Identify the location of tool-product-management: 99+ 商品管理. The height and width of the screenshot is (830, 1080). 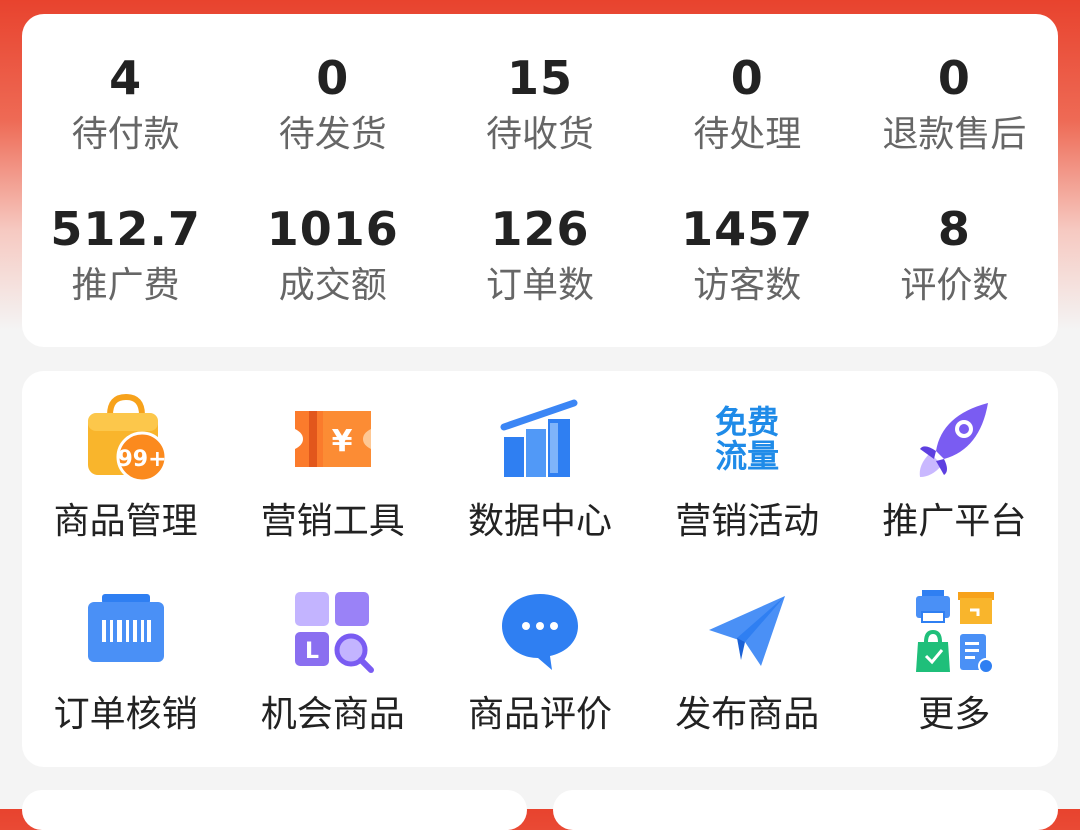
(125, 468).